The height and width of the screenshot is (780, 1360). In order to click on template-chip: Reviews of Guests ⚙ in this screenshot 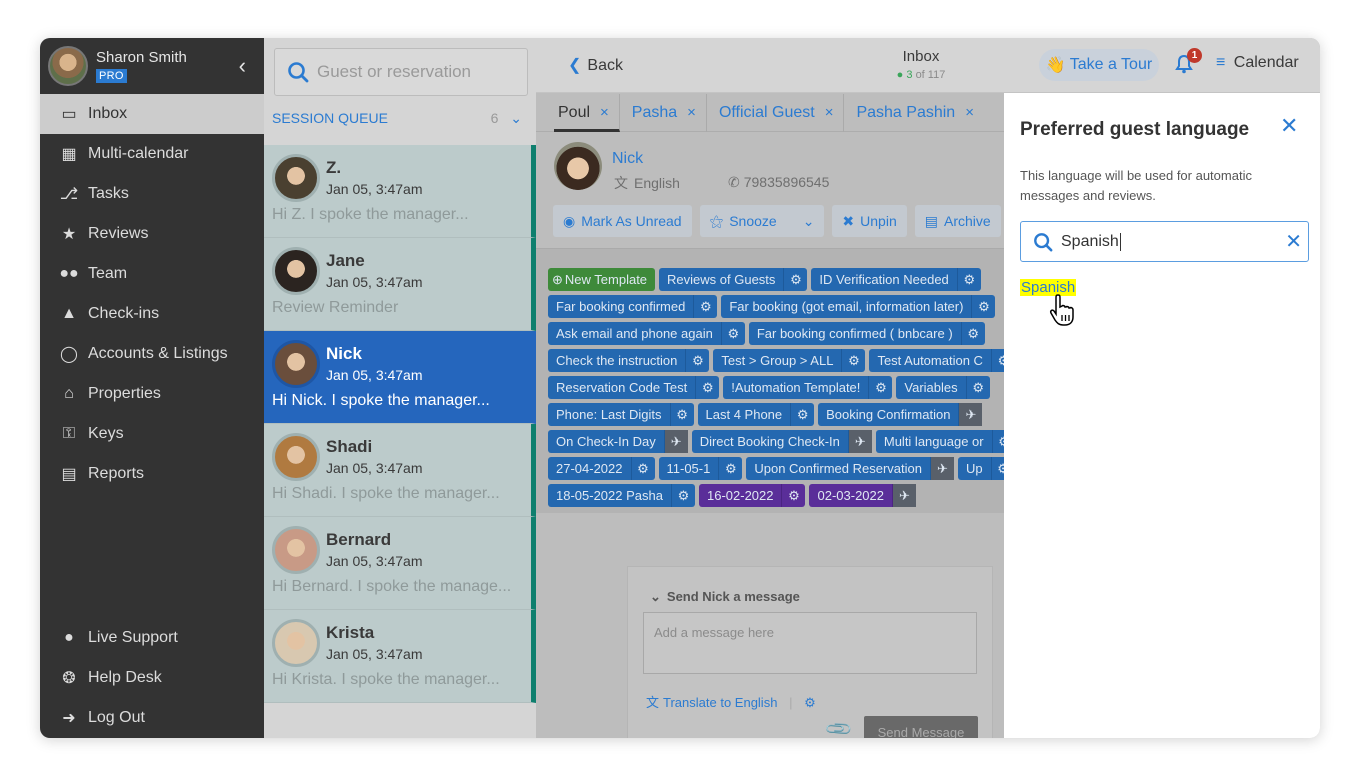, I will do `click(733, 279)`.